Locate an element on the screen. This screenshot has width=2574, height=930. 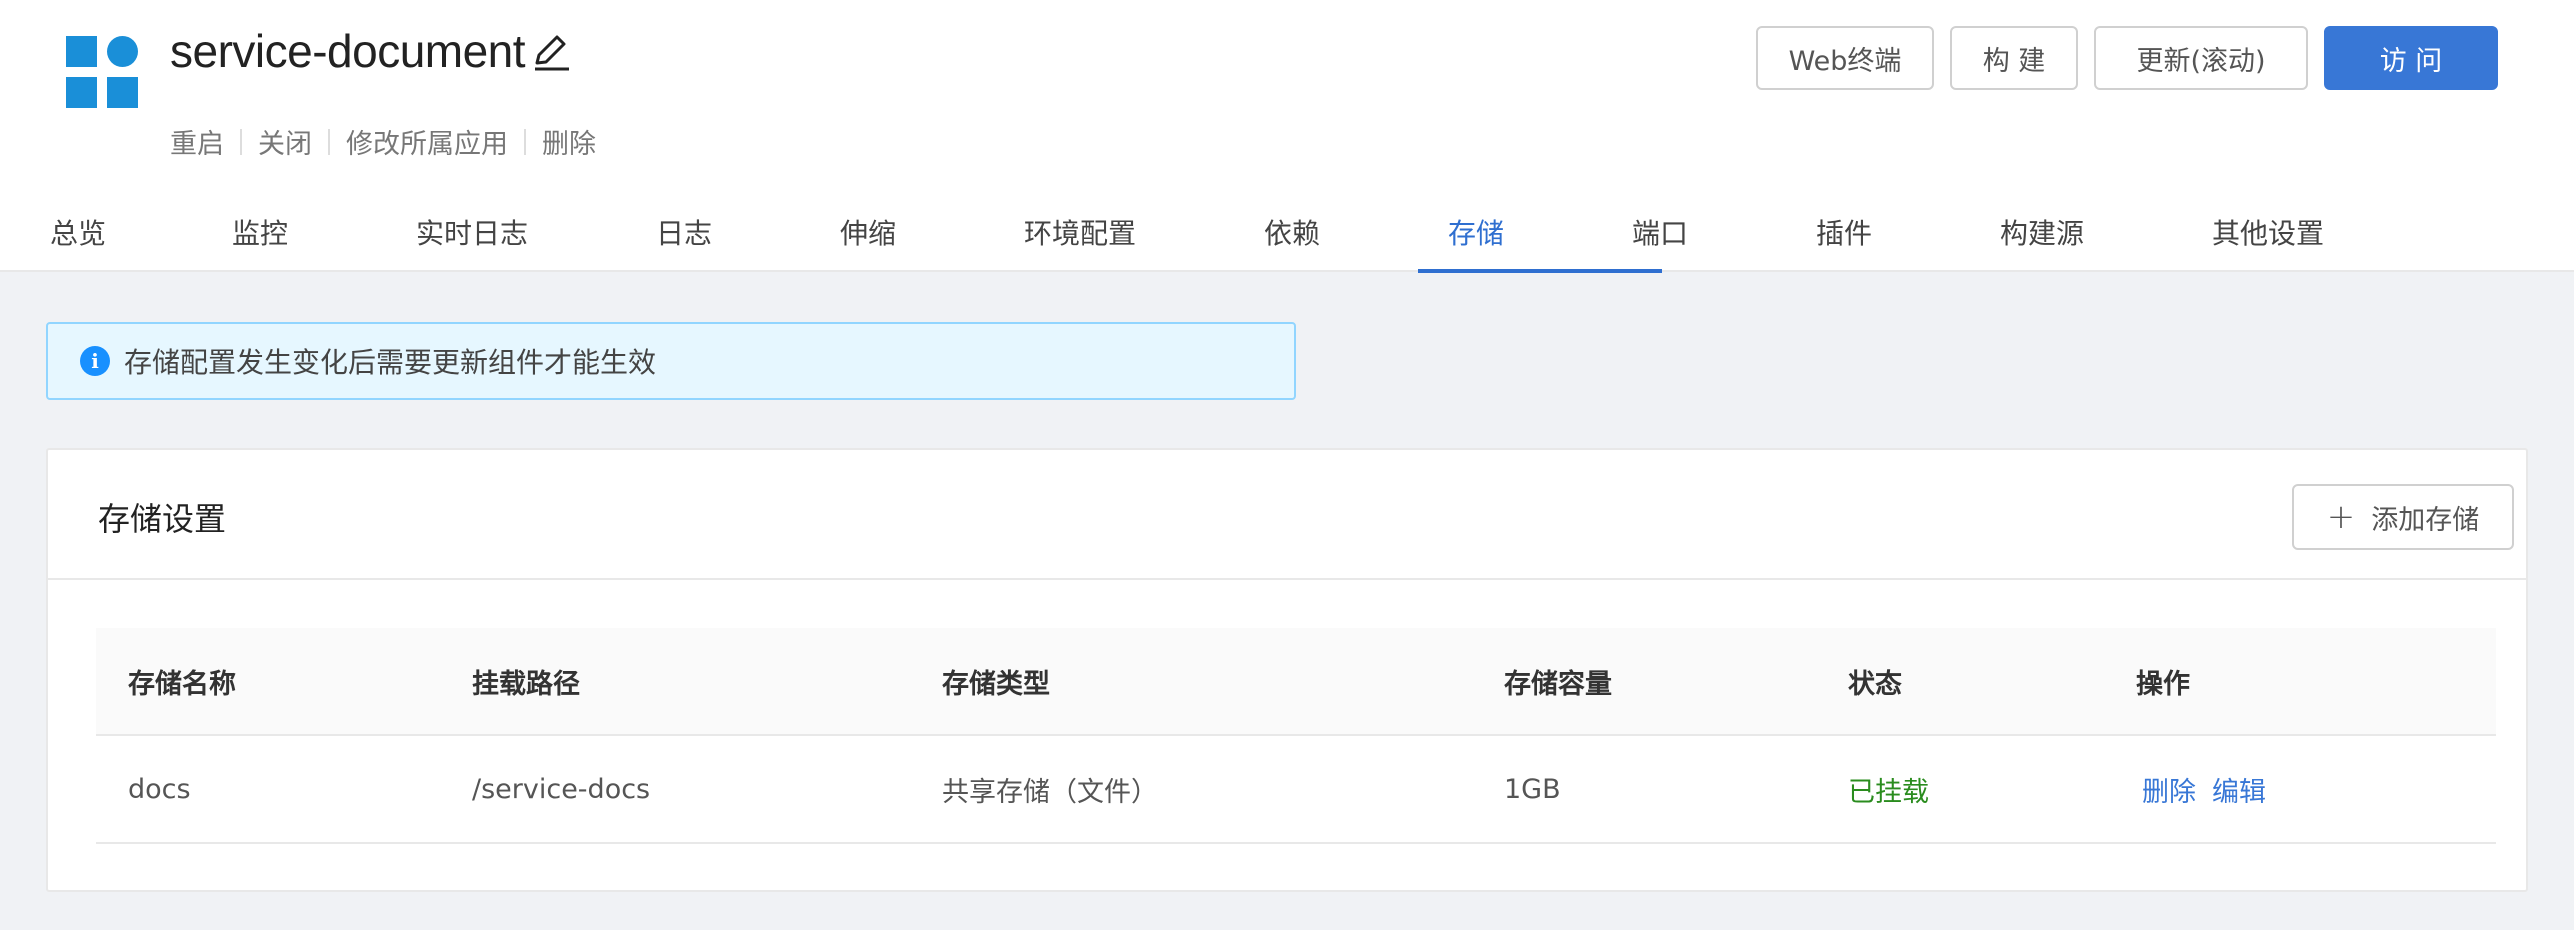
column-header-name: 存储名称 is located at coordinates (182, 684).